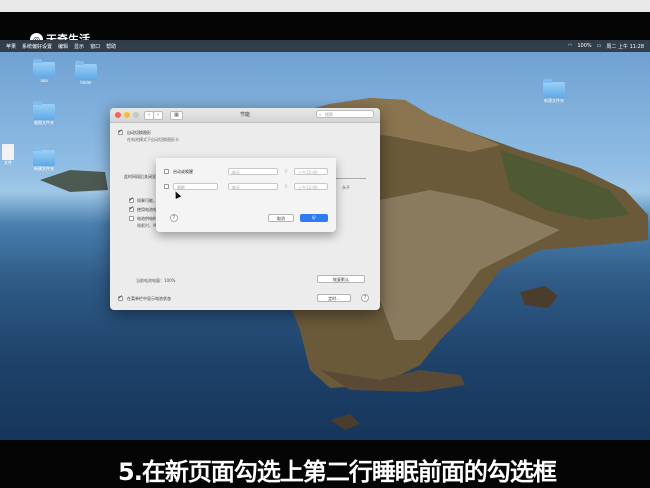 The height and width of the screenshot is (488, 650). I want to click on battery-status-text: 当前电池电量：100%, so click(156, 280).